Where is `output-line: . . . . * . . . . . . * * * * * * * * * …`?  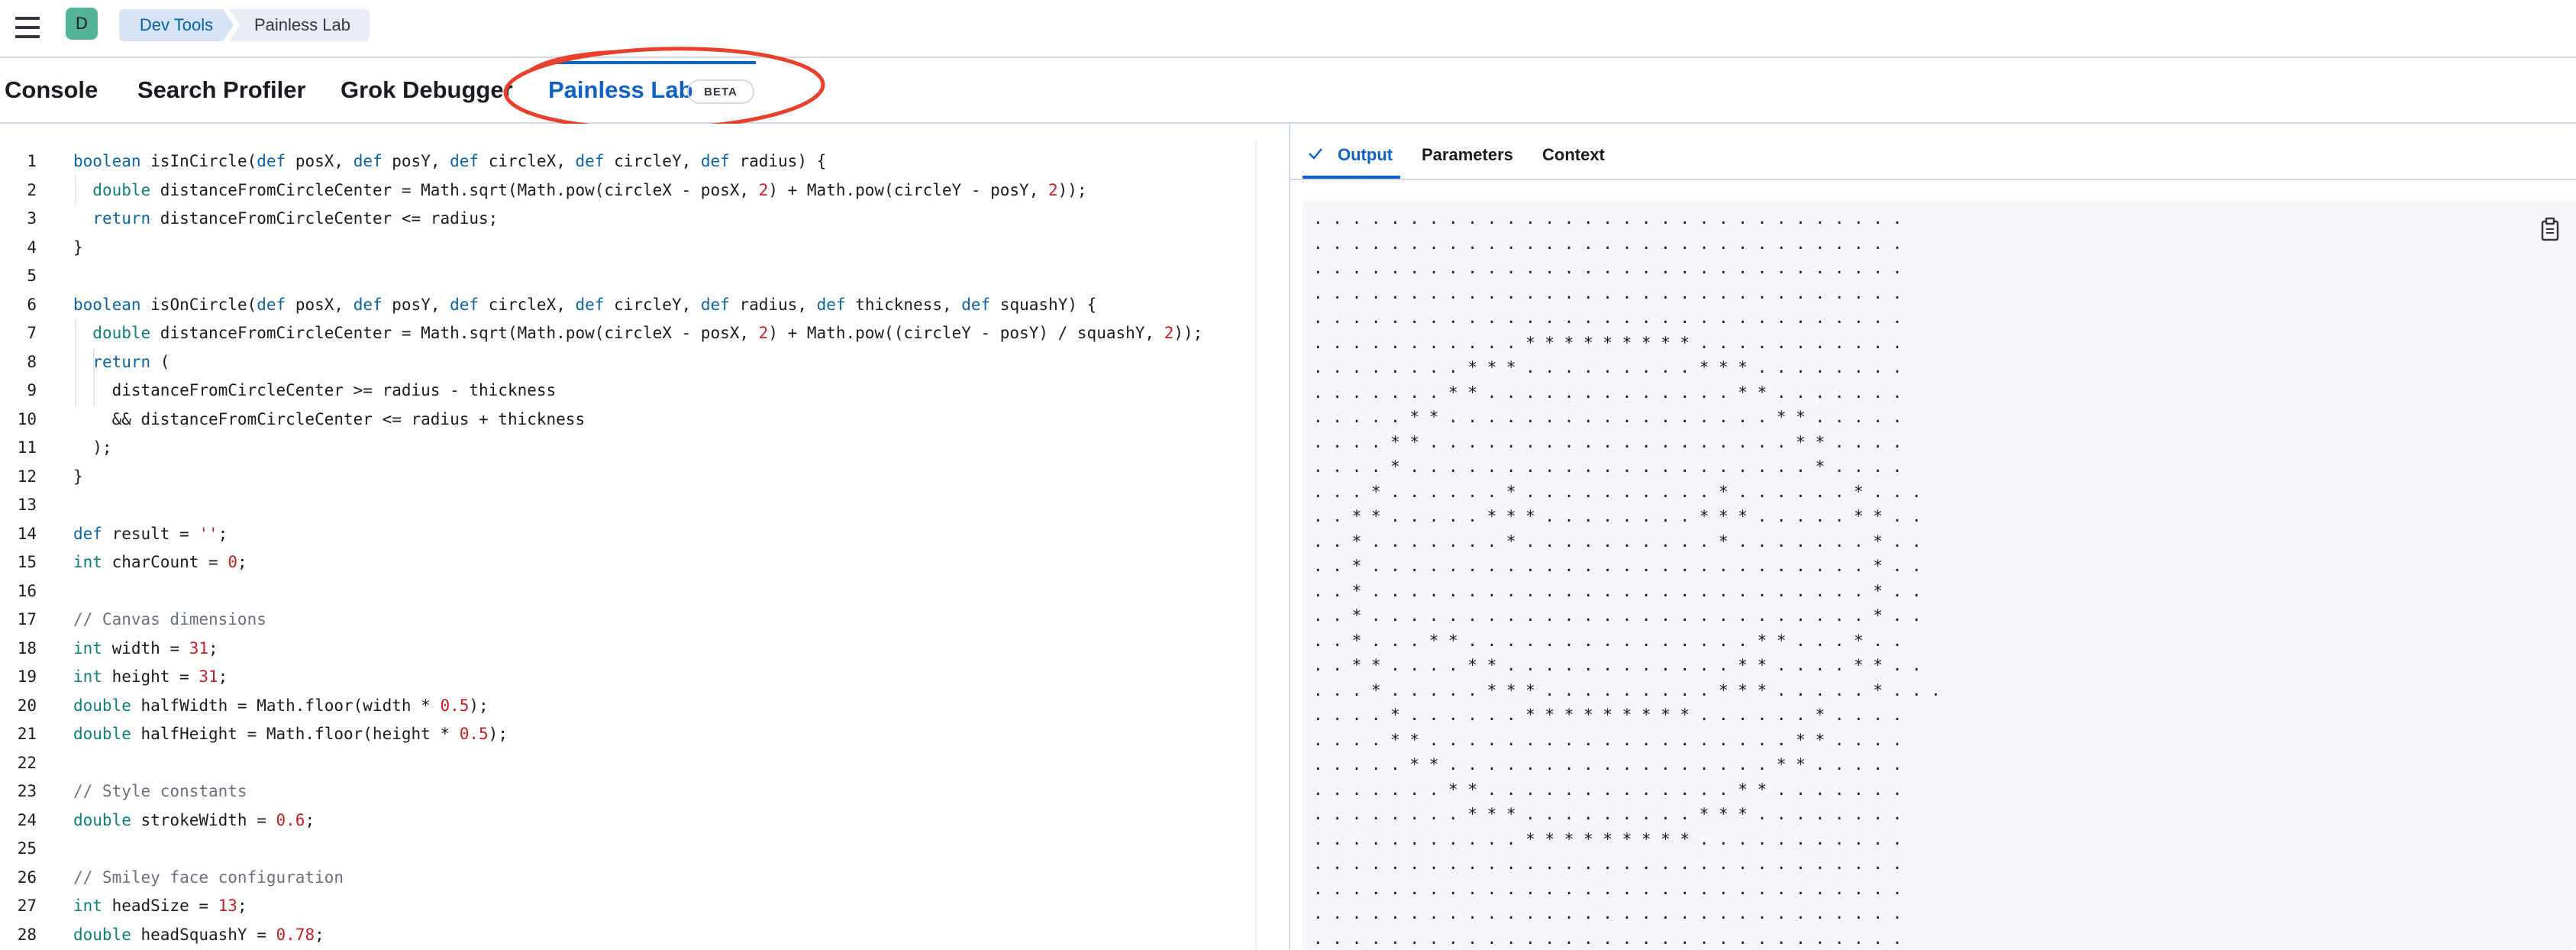
output-line: . . . . * . . . . . . * * * * * * * * * … is located at coordinates (1608, 715).